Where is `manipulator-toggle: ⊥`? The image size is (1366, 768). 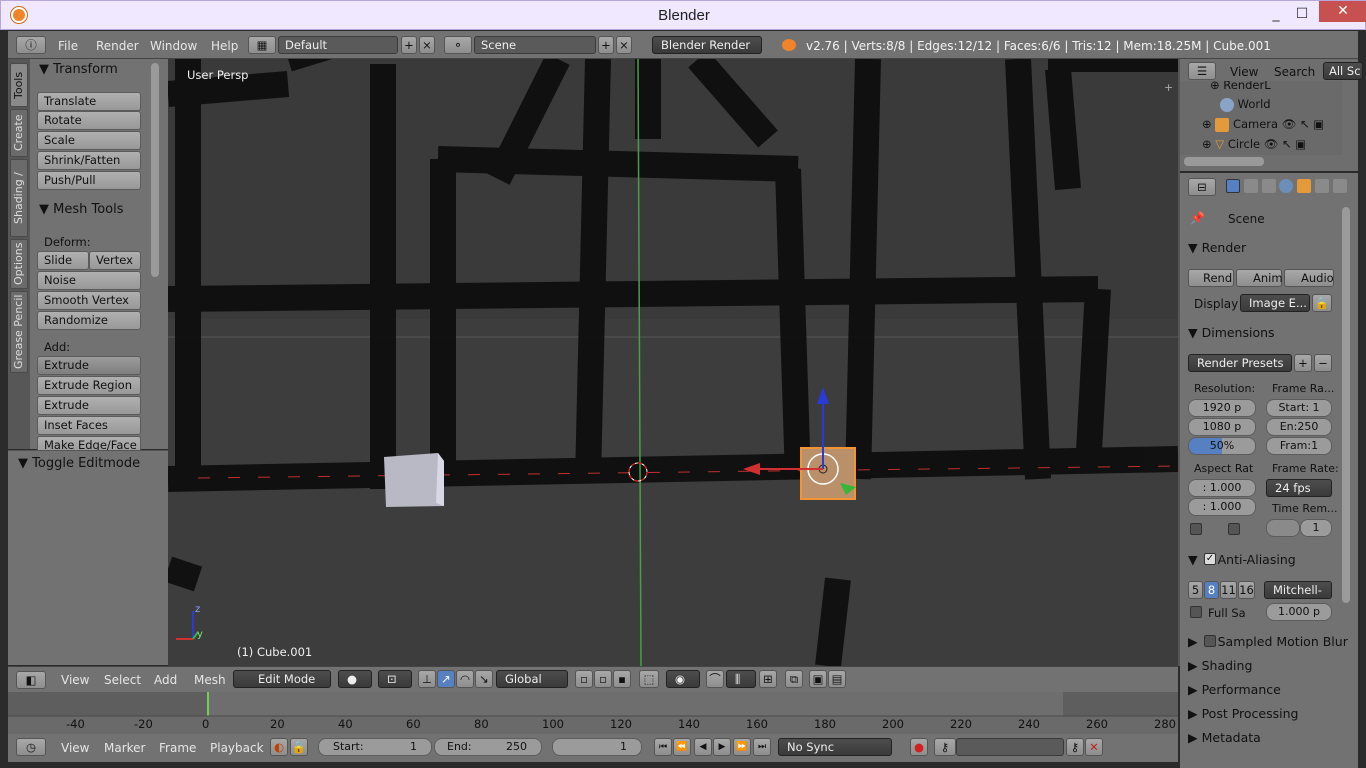 manipulator-toggle: ⊥ is located at coordinates (427, 679).